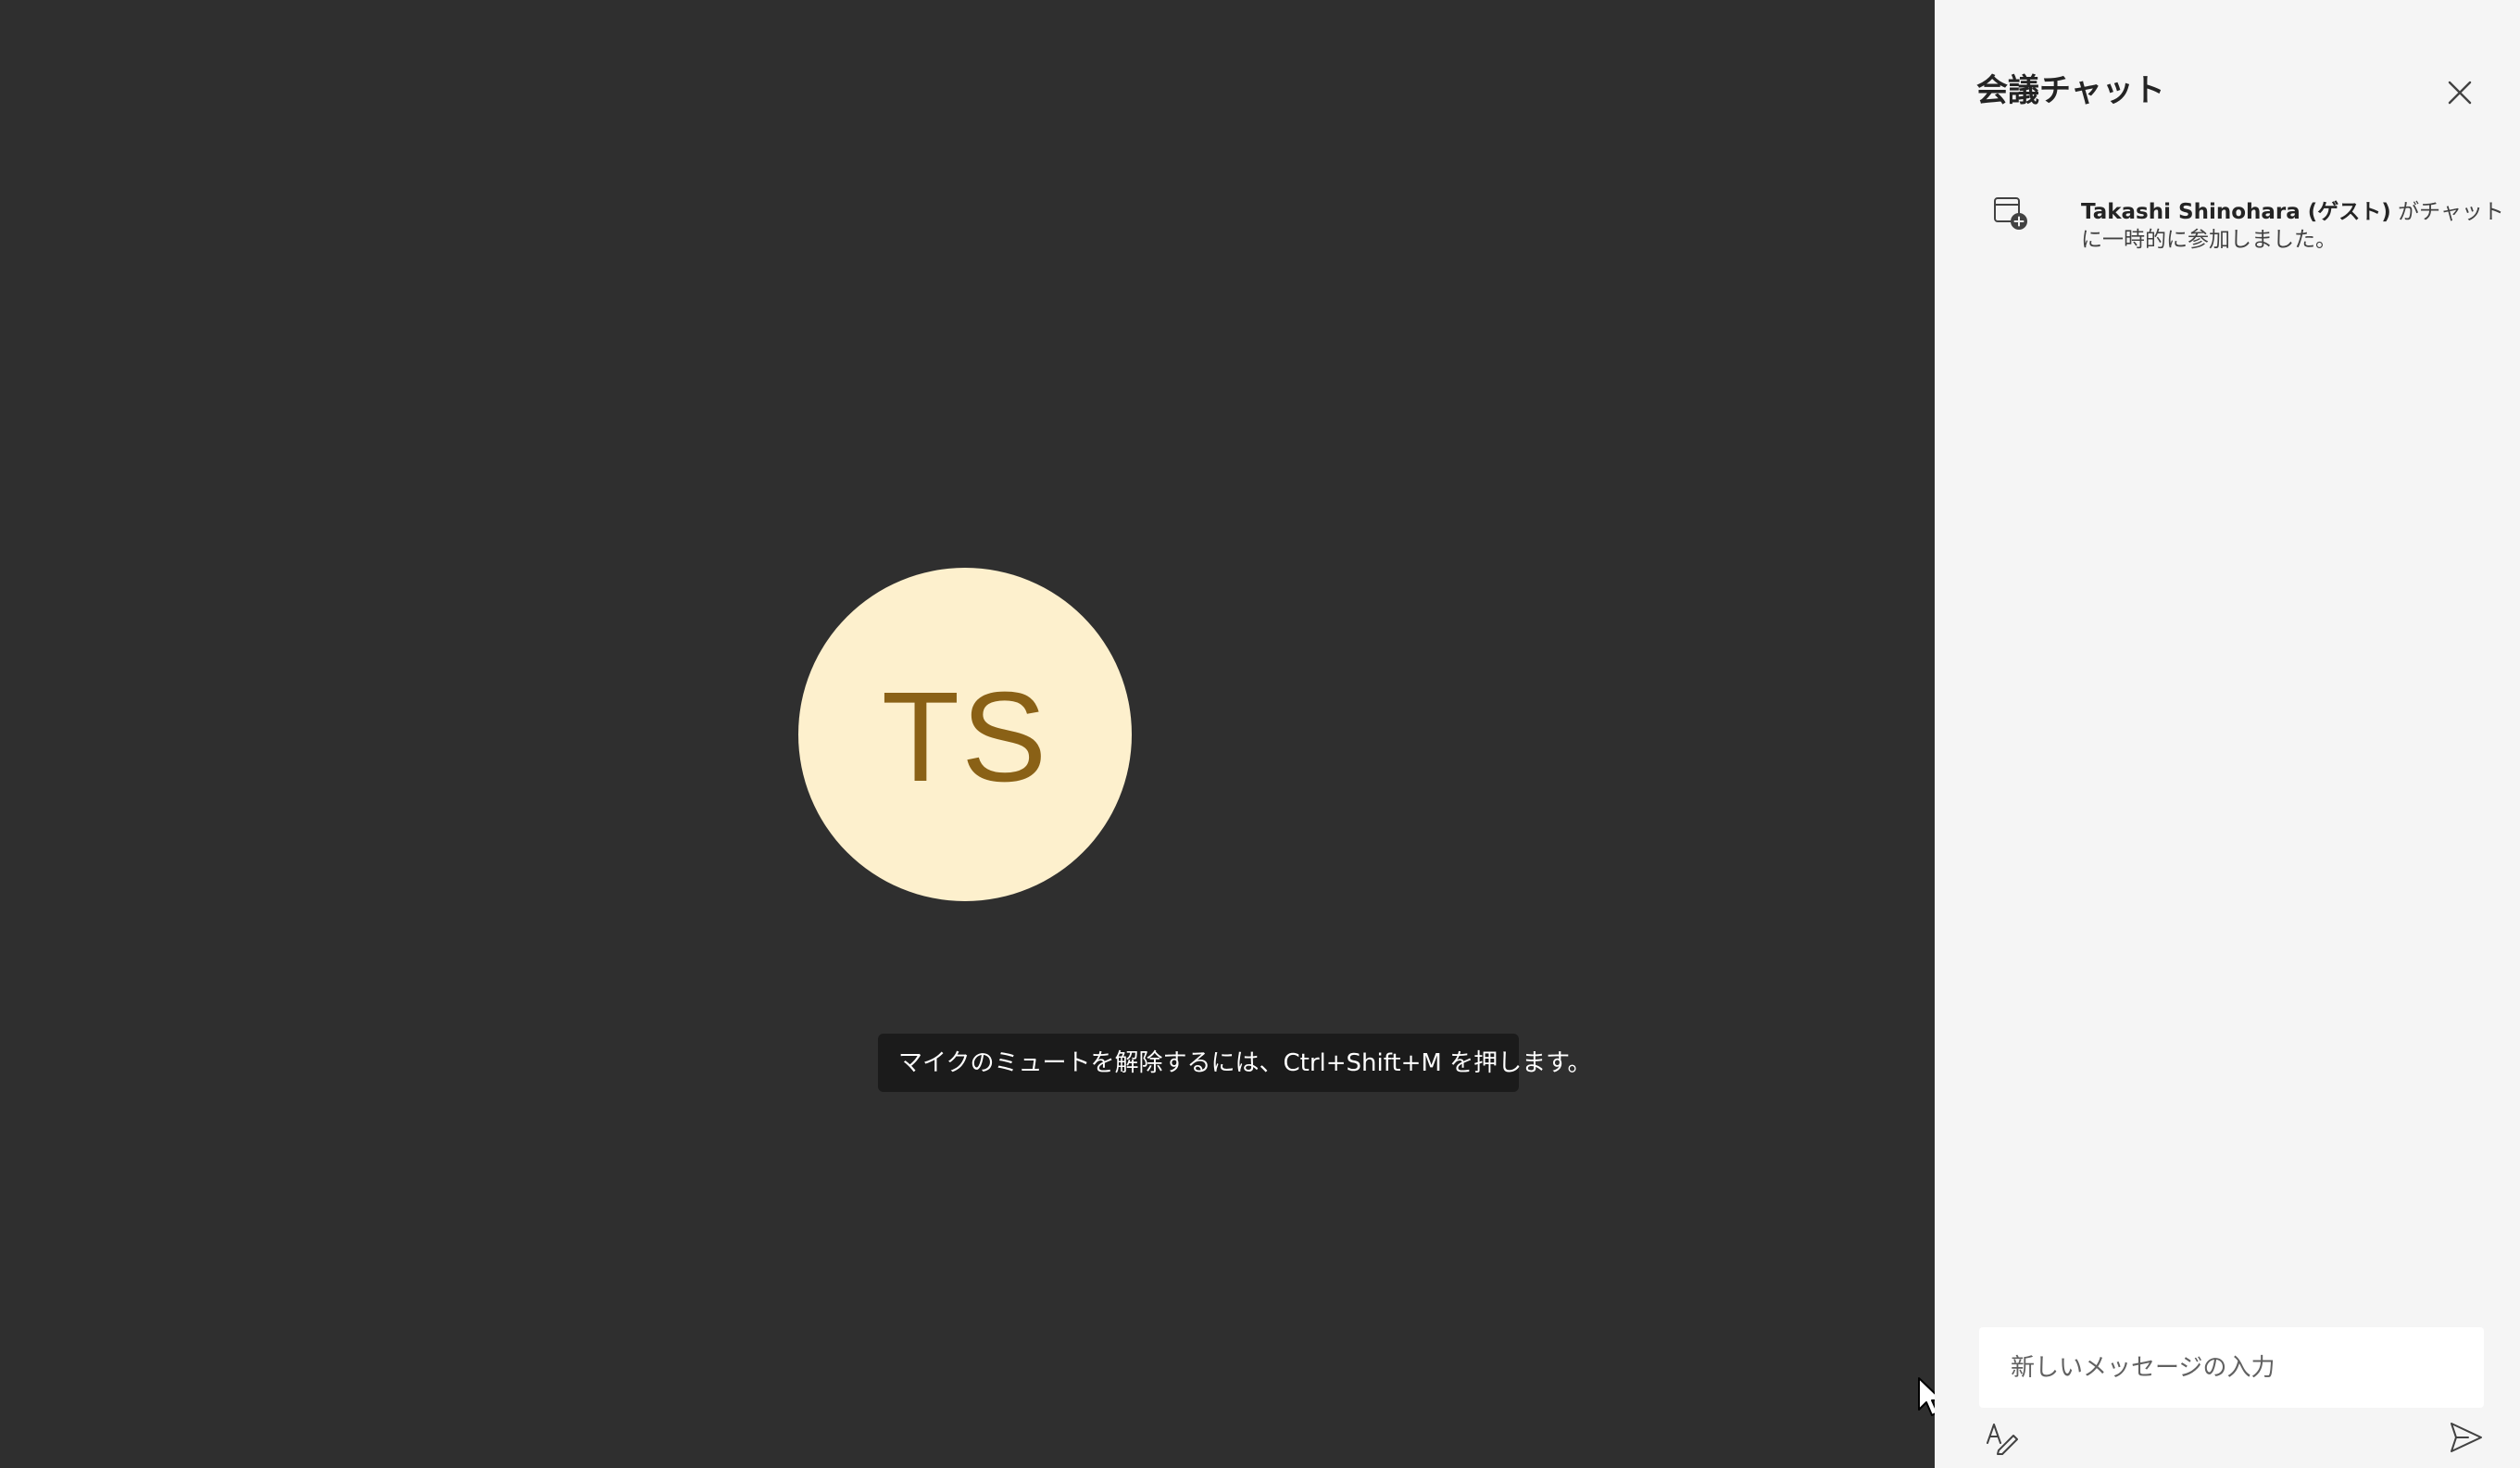  What do you see at coordinates (2010, 214) in the screenshot?
I see `calendar-add-icon` at bounding box center [2010, 214].